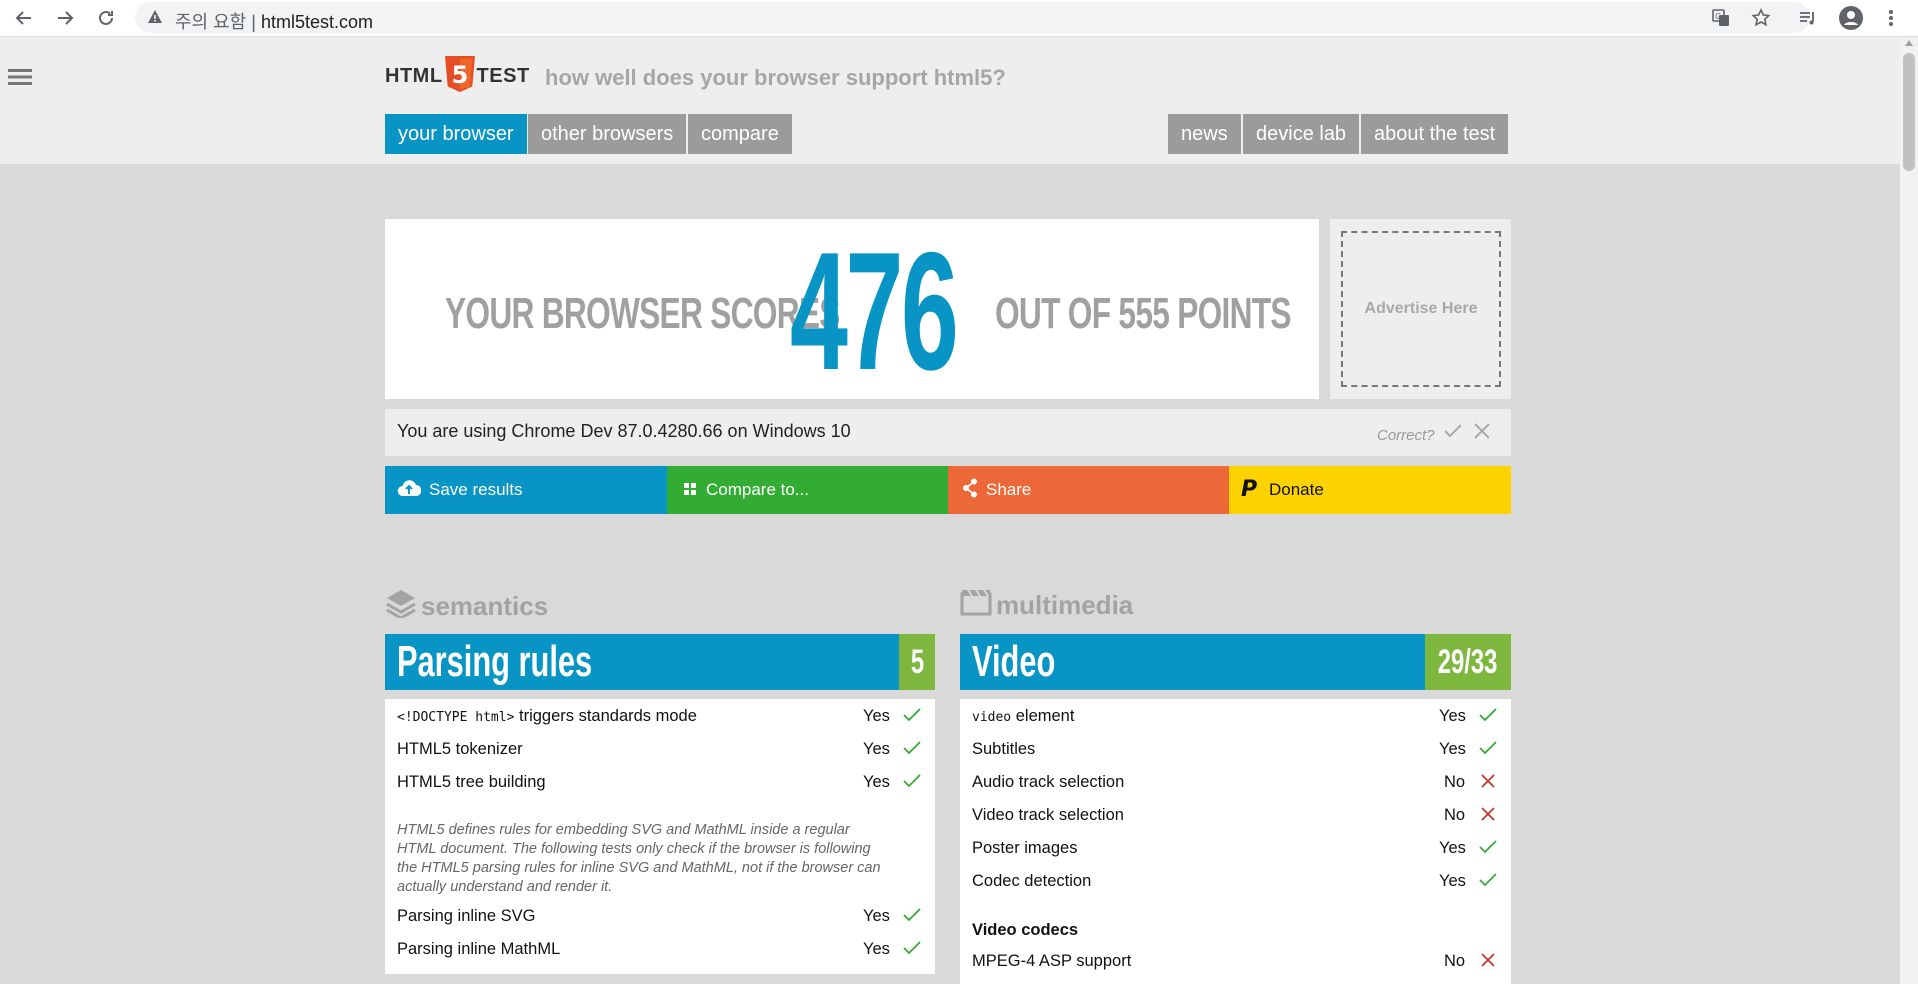 The height and width of the screenshot is (984, 1918). What do you see at coordinates (642, 313) in the screenshot?
I see `score-prefix: YOUR BROWSER SCORES` at bounding box center [642, 313].